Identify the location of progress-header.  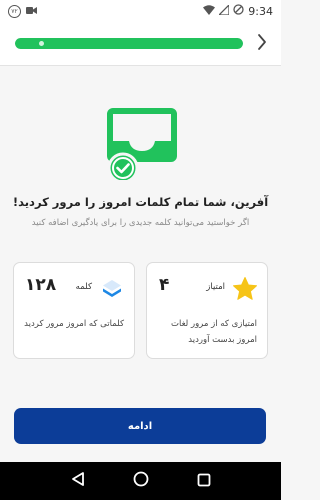
(140, 44).